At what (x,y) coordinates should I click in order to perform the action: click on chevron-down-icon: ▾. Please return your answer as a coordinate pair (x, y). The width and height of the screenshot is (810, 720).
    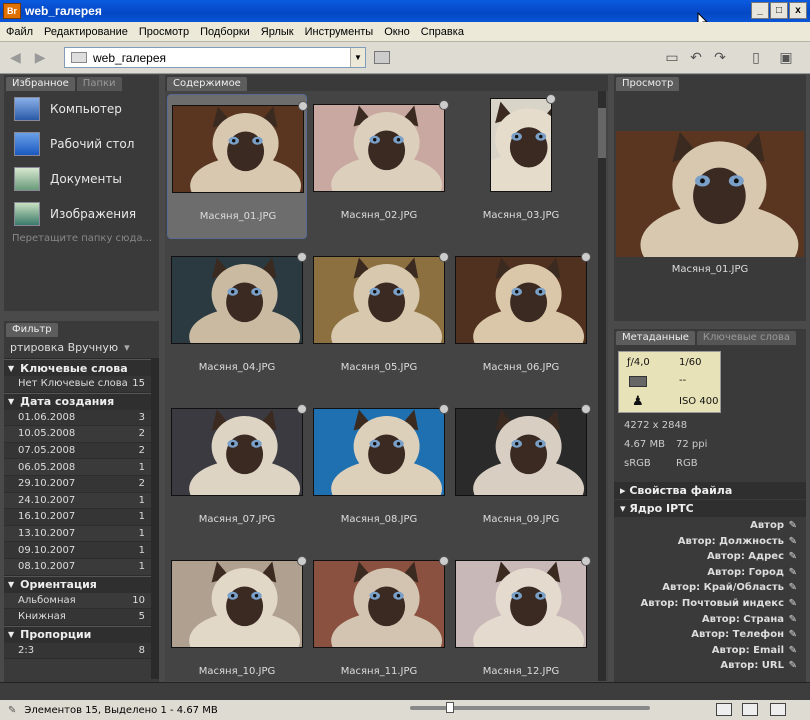
    Looking at the image, I should click on (127, 347).